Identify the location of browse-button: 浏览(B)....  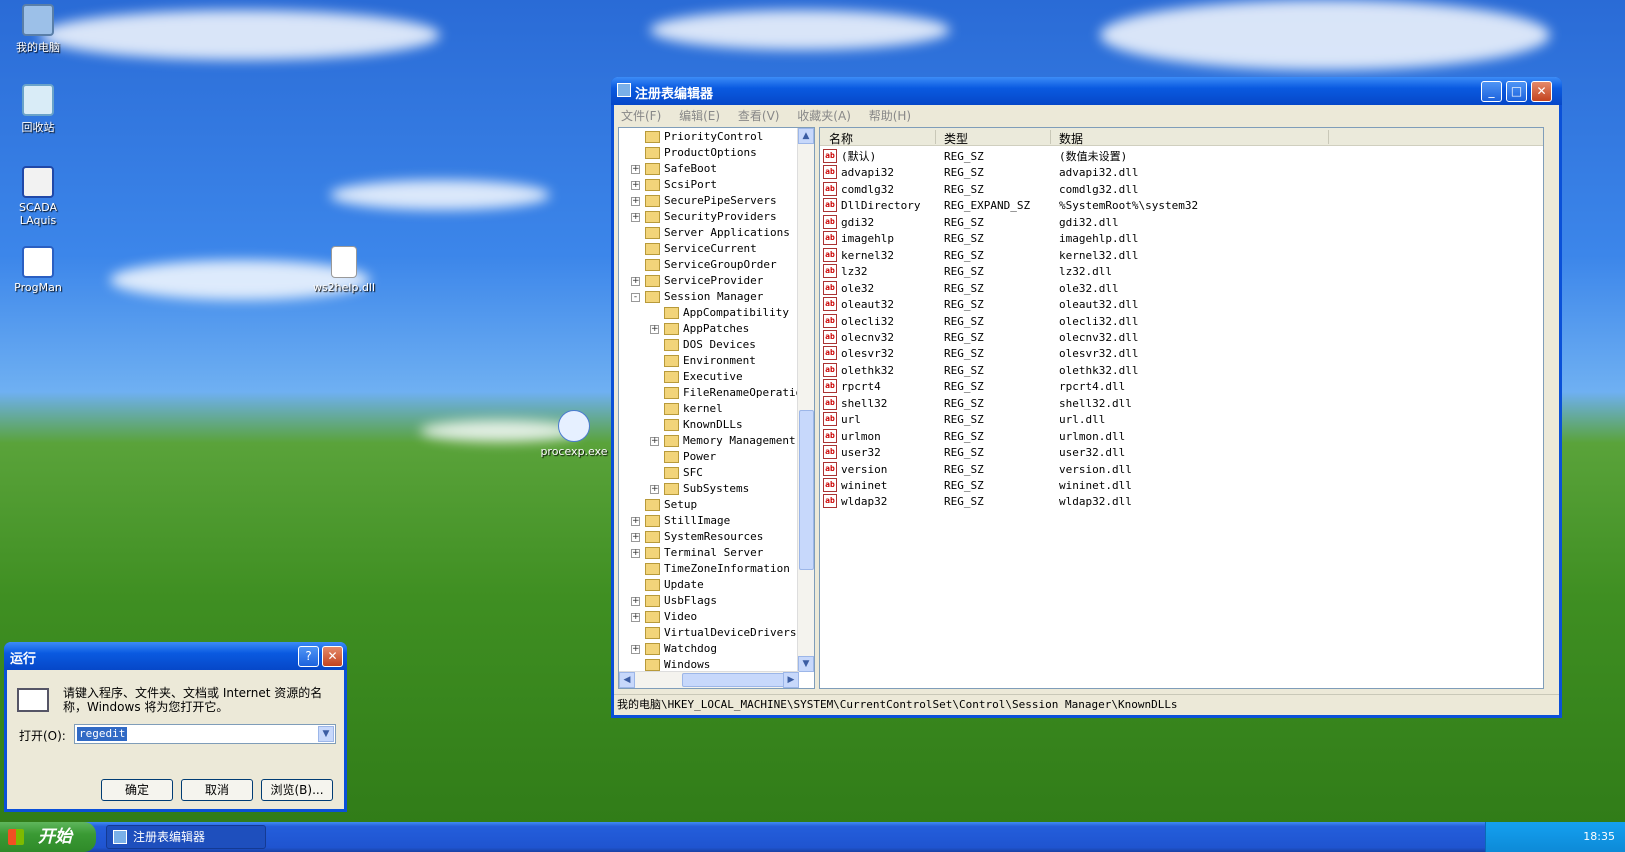
(297, 790).